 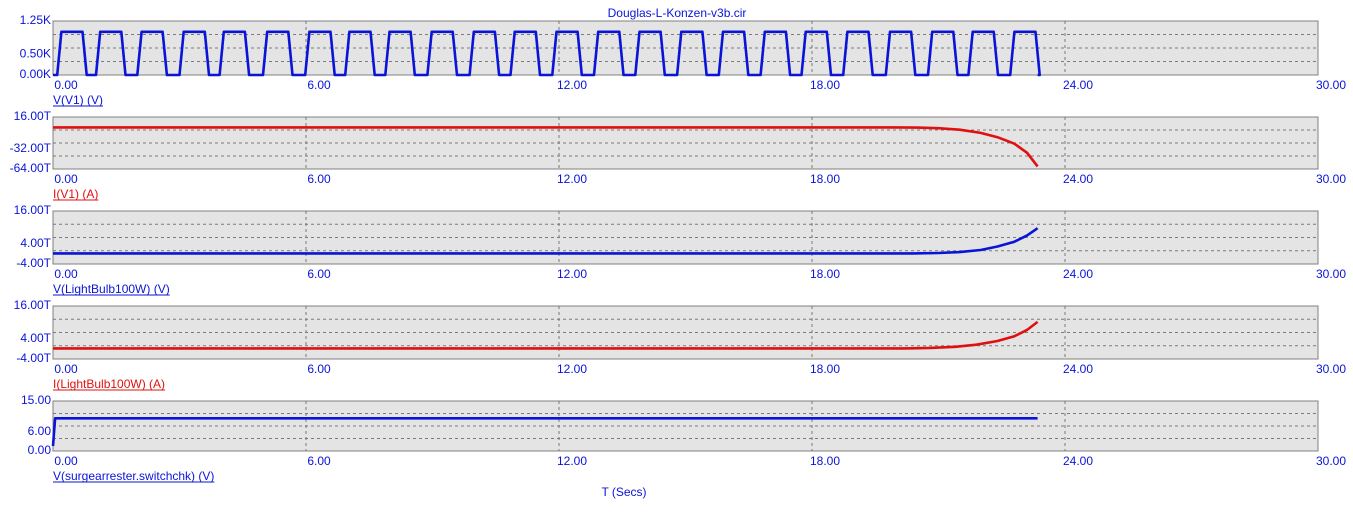 I want to click on y-tick-label: 0.50K, so click(x=35, y=53).